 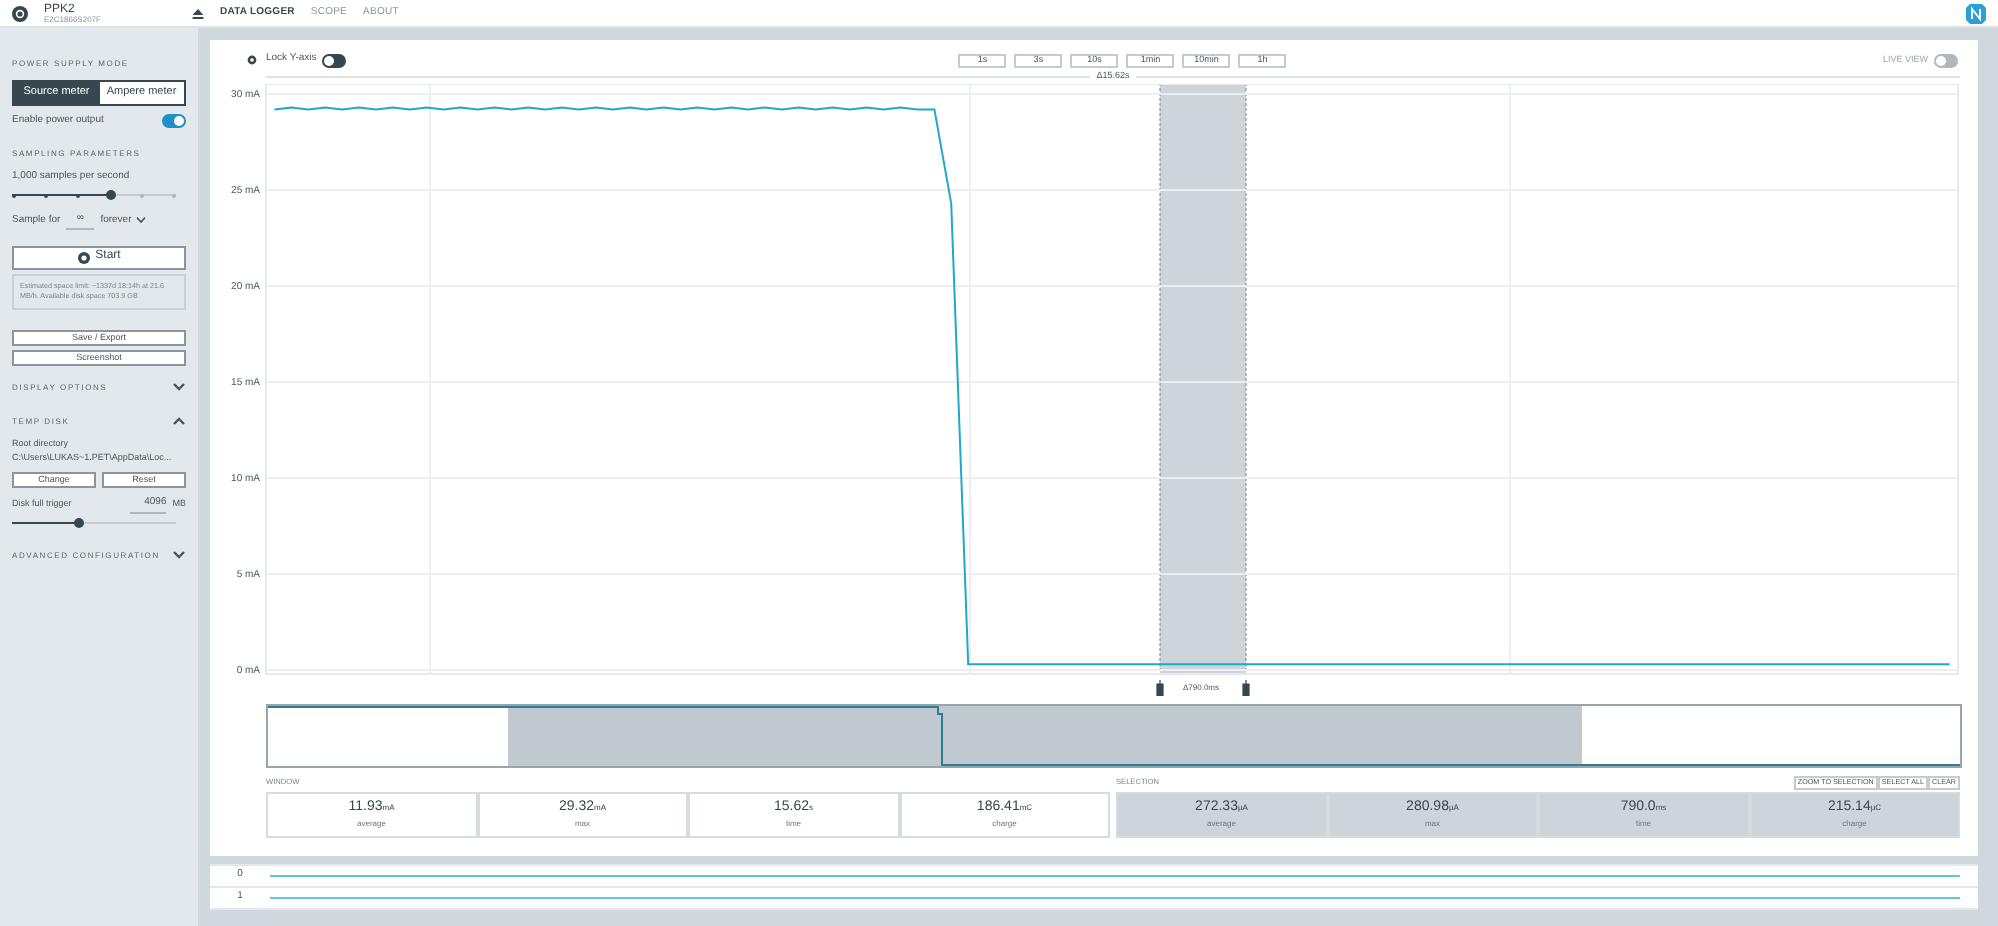 What do you see at coordinates (198, 13) in the screenshot?
I see `eject-icon` at bounding box center [198, 13].